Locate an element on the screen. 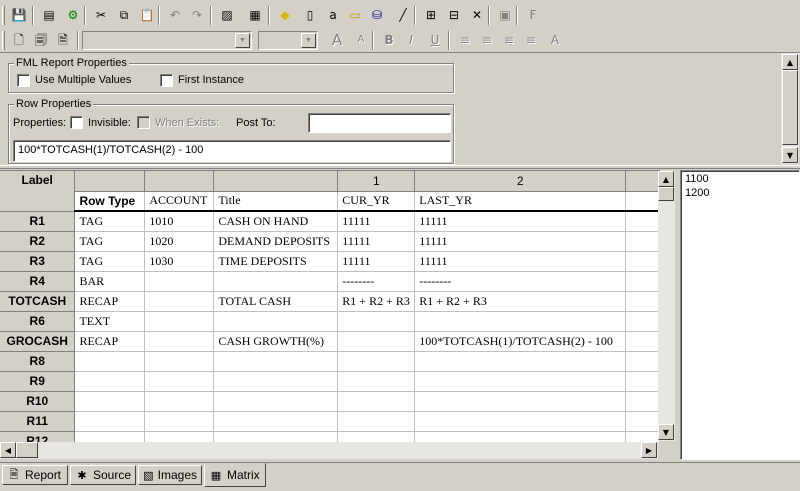  row-label: R1 is located at coordinates (38, 221).